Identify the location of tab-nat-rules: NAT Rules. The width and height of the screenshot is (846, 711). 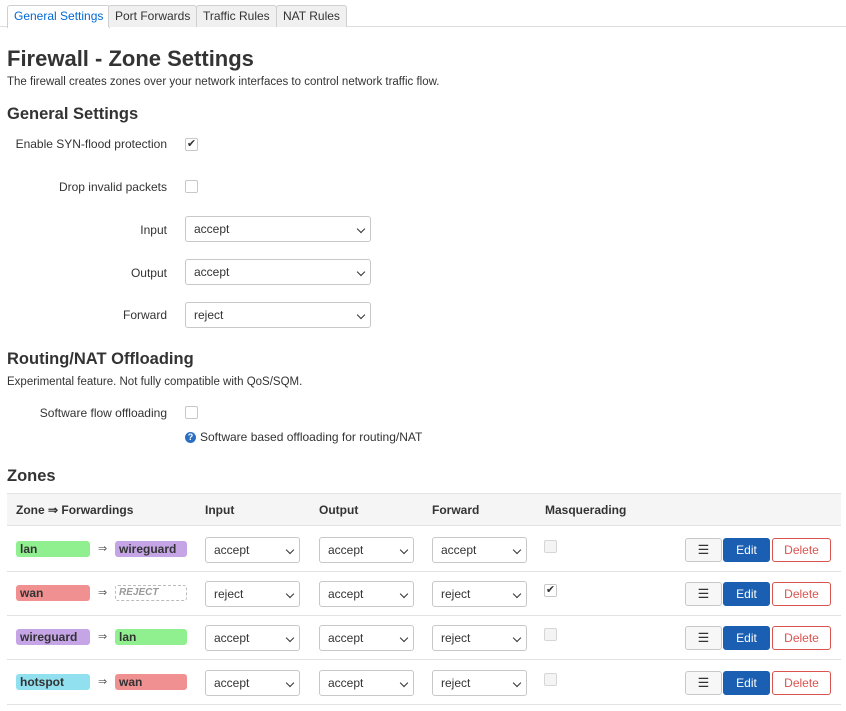
(311, 16).